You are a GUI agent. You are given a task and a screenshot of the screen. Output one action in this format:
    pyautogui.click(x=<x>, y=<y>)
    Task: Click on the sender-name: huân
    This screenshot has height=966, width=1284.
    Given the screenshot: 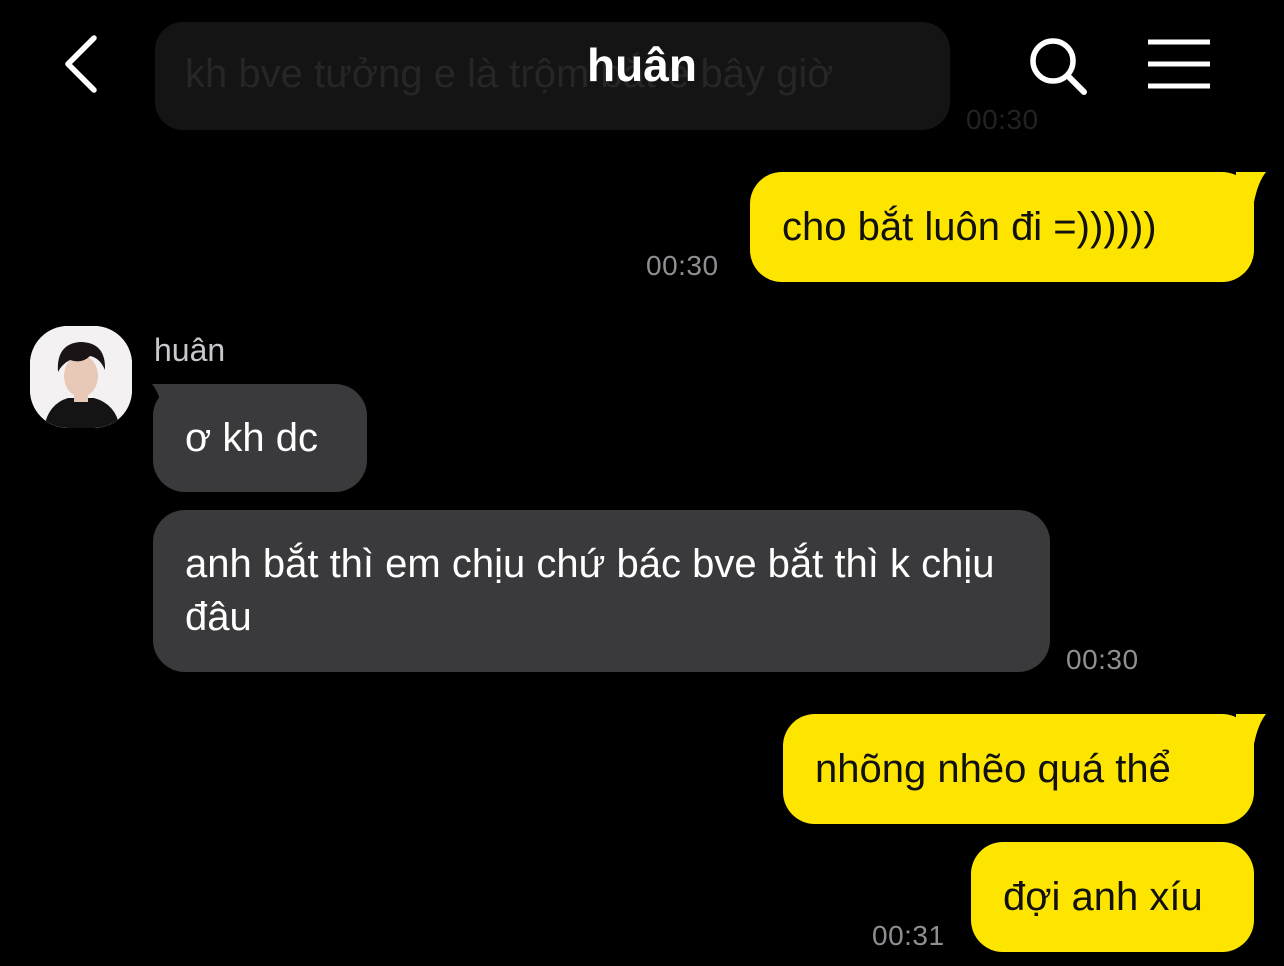 What is the action you would take?
    pyautogui.click(x=190, y=350)
    